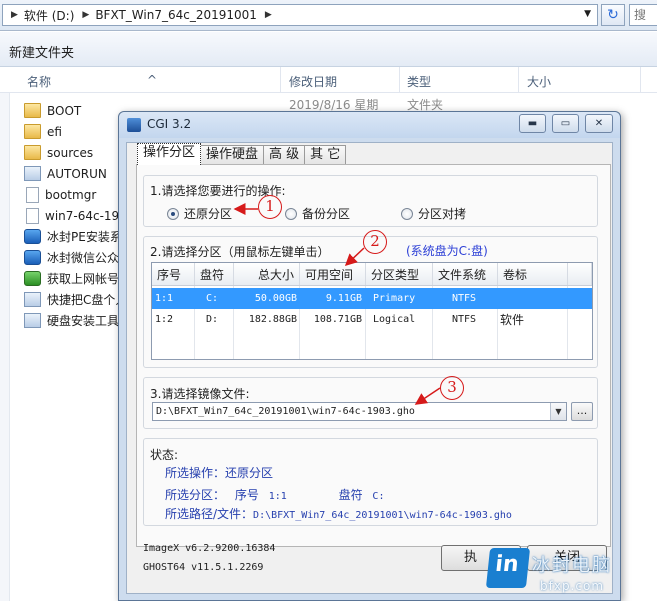  What do you see at coordinates (572, 565) in the screenshot?
I see `watermark-text: 冰封电脑` at bounding box center [572, 565].